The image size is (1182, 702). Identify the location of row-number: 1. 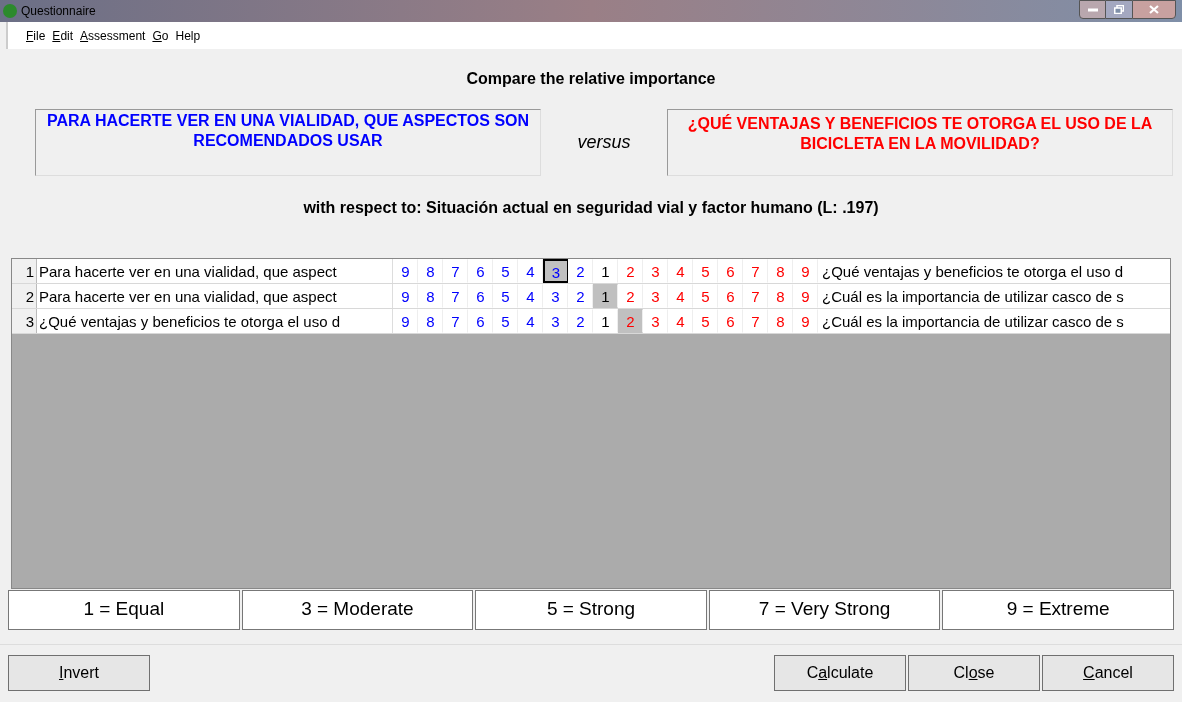
(24, 271).